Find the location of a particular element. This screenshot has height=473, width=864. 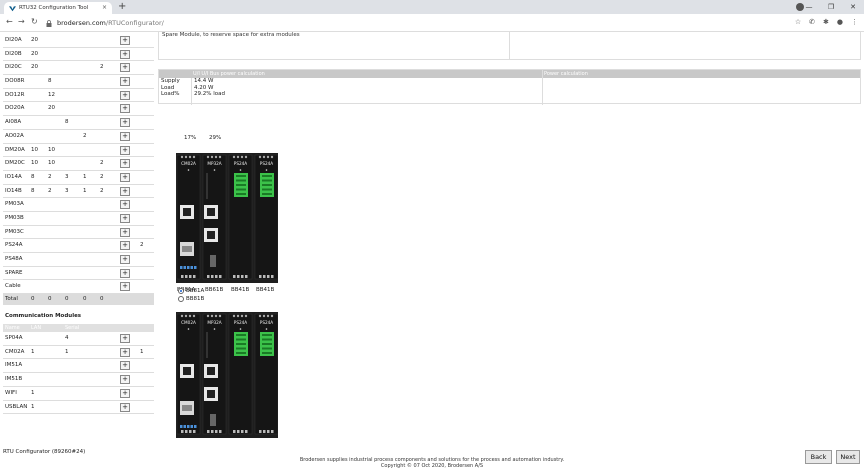

status-text: RTU Configurator (89260#24) is located at coordinates (44, 452).